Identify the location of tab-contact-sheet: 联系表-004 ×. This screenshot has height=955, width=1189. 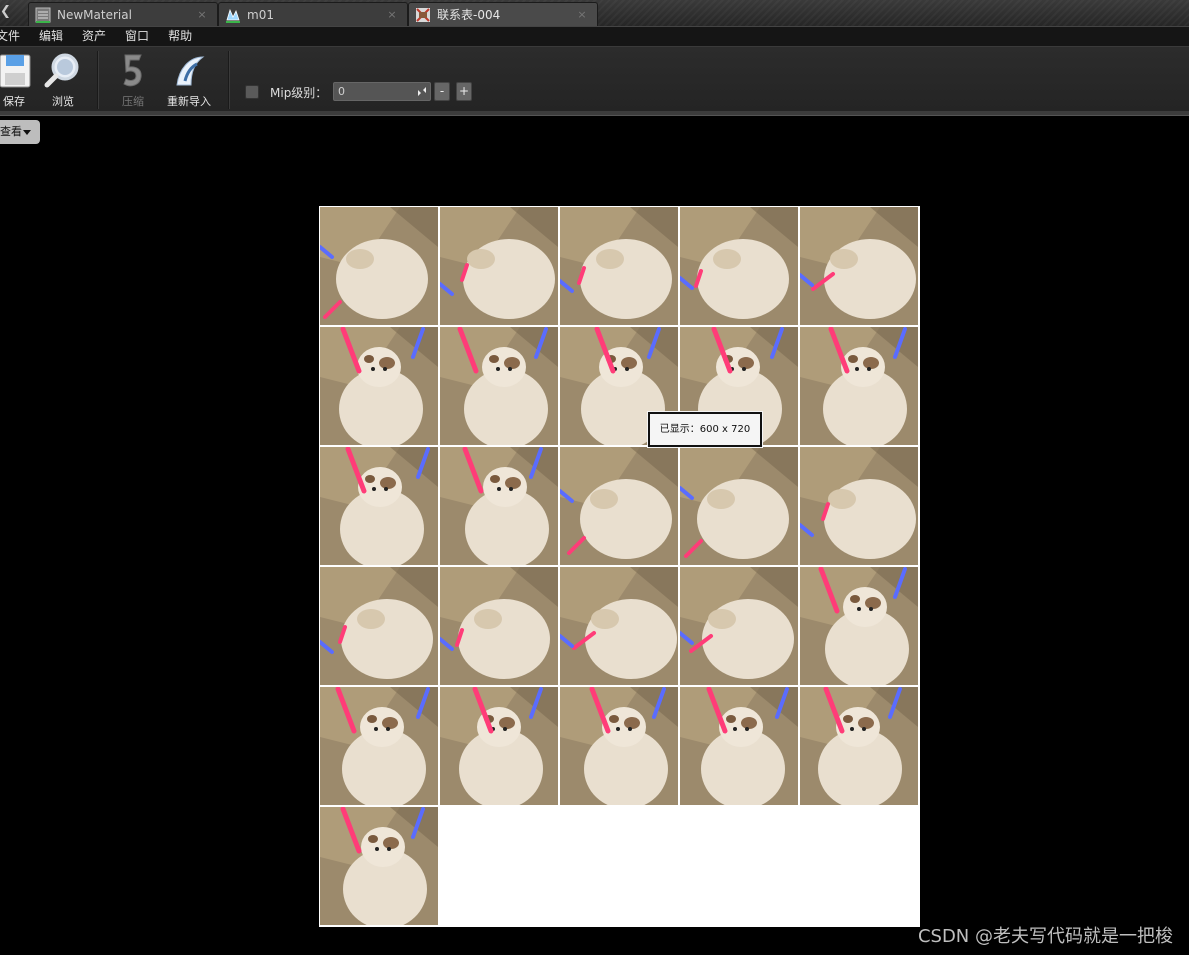
(503, 14).